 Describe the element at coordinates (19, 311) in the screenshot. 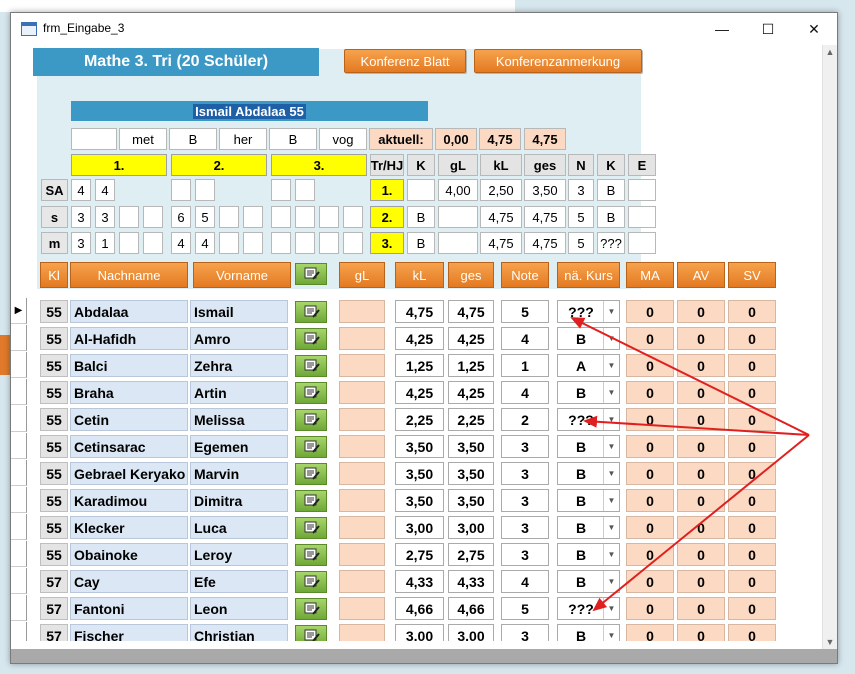

I see `record-selector: ▶` at that location.